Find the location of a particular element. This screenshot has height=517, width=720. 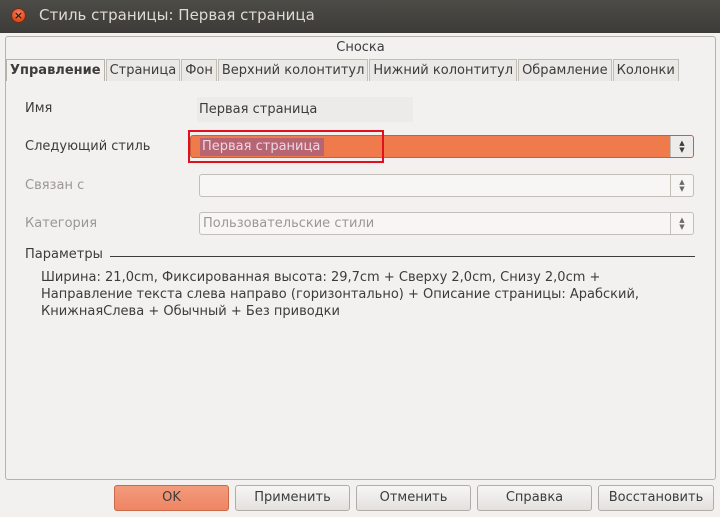

cancel-button-label: Отменить is located at coordinates (413, 497).